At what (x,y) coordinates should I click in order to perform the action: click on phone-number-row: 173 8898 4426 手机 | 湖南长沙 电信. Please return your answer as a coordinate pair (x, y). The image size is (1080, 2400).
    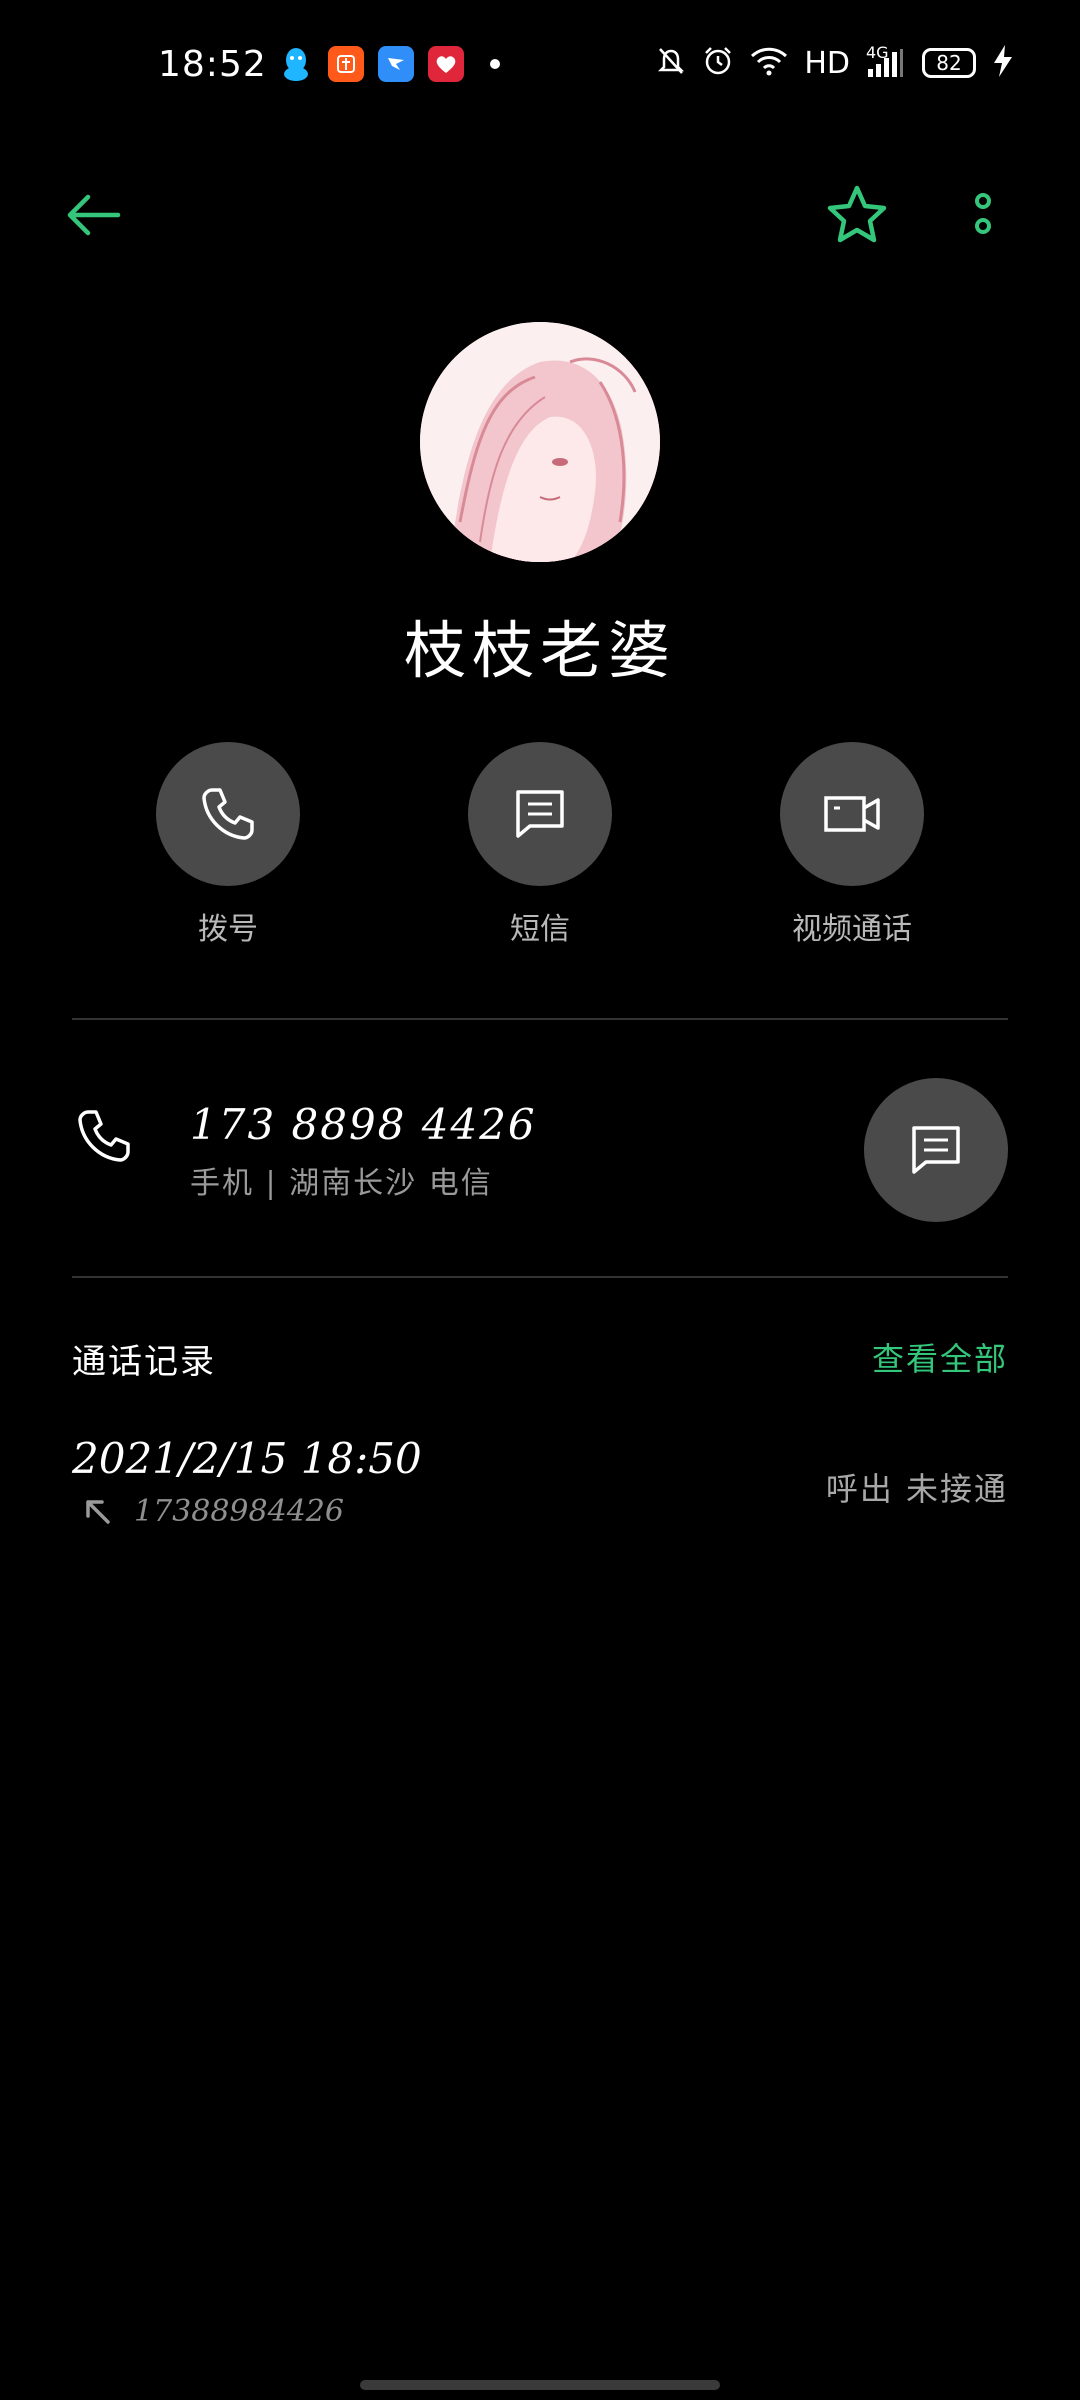
    Looking at the image, I should click on (540, 1150).